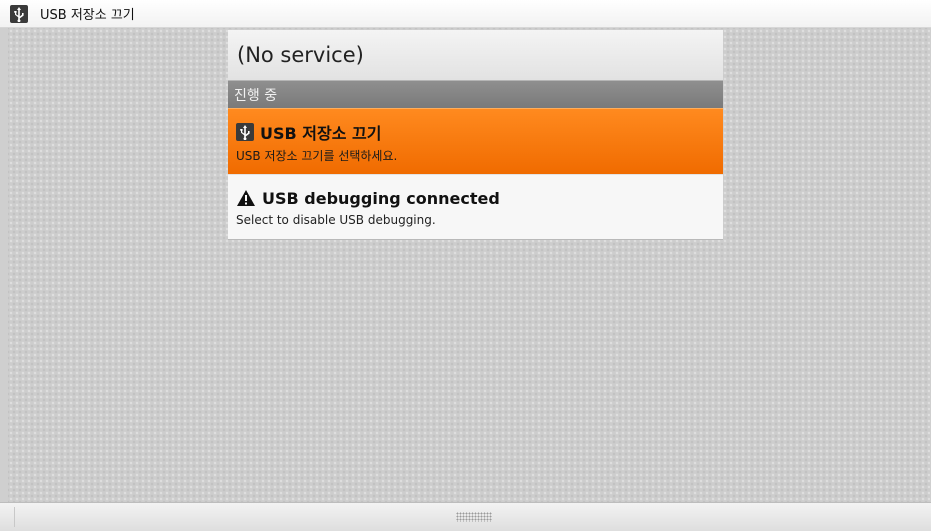 The width and height of the screenshot is (931, 531). What do you see at coordinates (14, 517) in the screenshot?
I see `bottom-bar-divider` at bounding box center [14, 517].